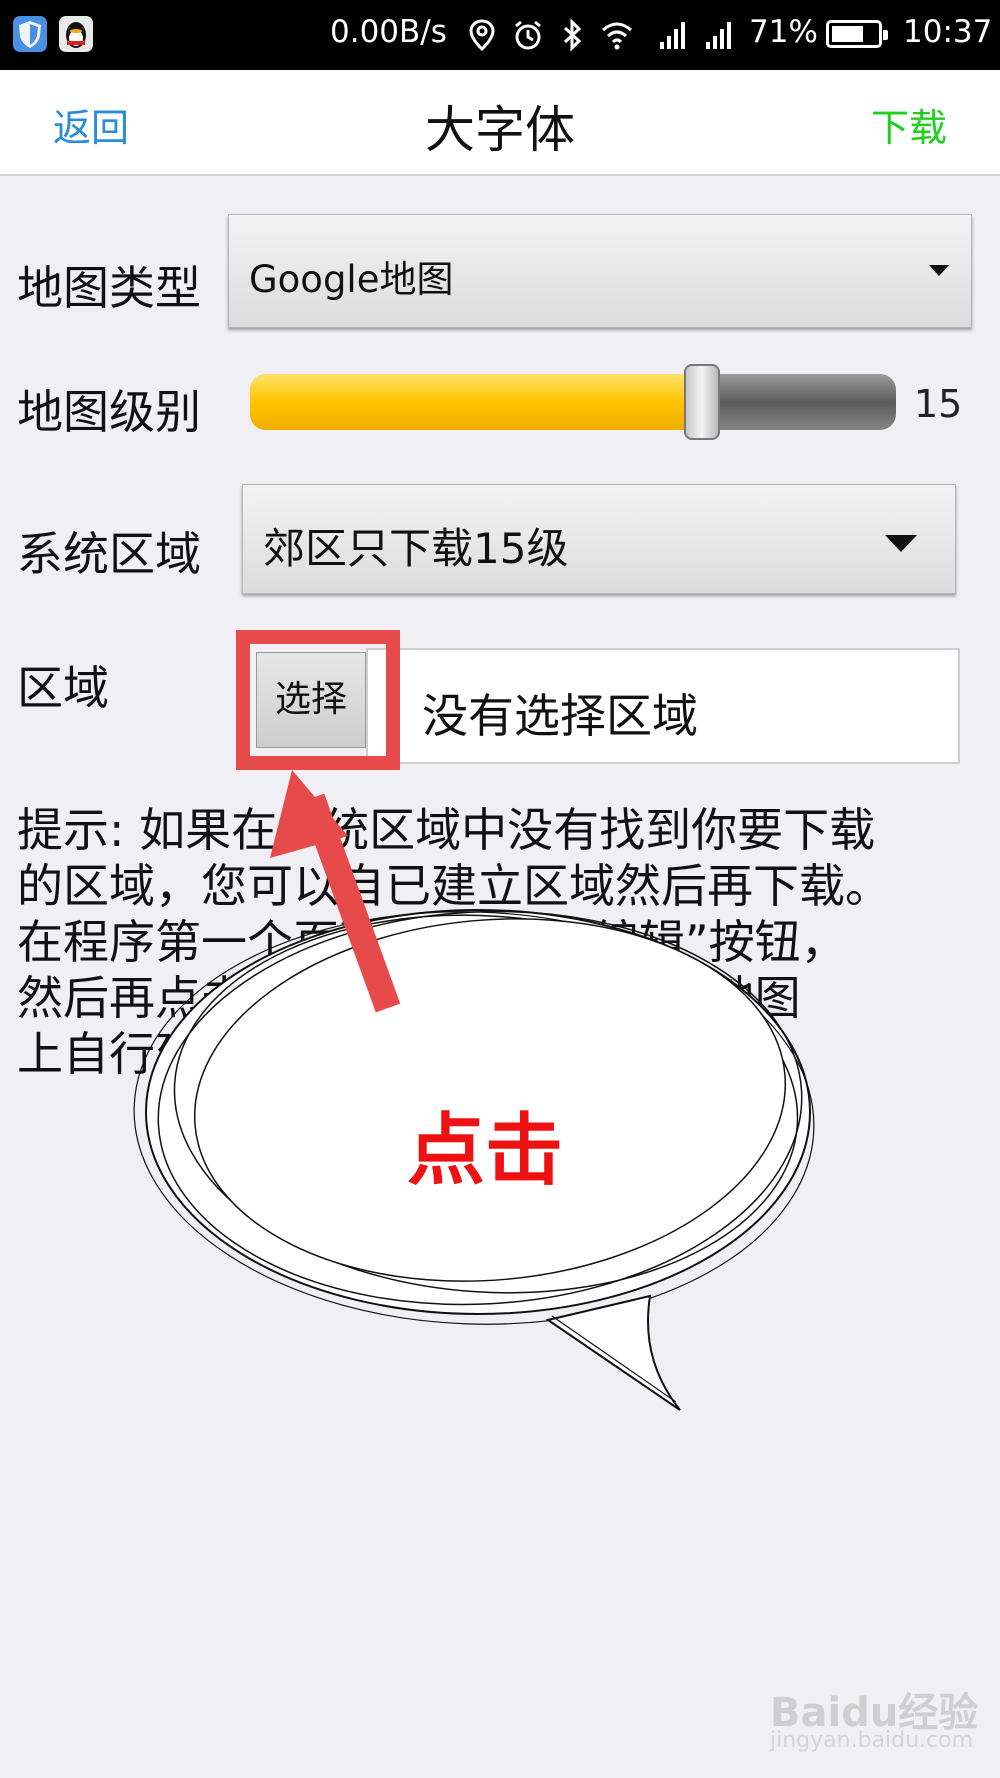 This screenshot has width=1000, height=1778. I want to click on battery-level-fill, so click(847, 34).